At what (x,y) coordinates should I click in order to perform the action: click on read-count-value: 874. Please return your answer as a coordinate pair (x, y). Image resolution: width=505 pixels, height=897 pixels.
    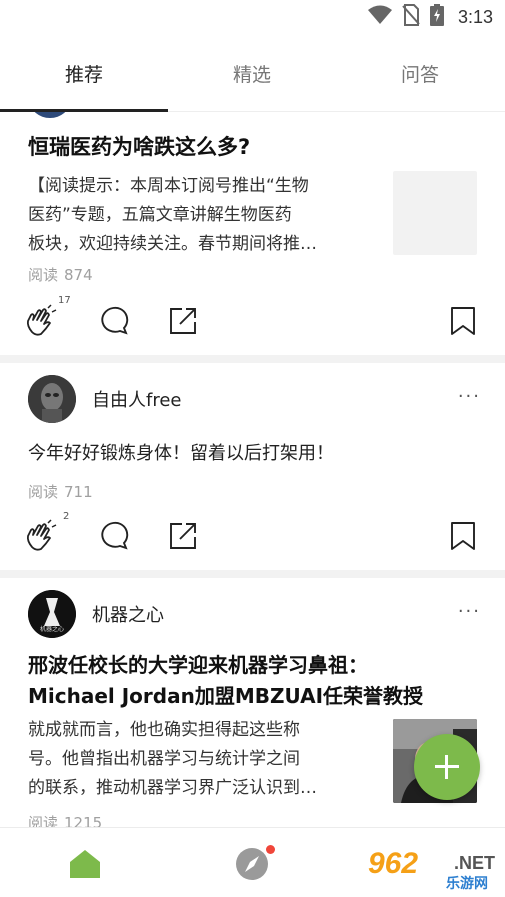
    Looking at the image, I should click on (78, 275).